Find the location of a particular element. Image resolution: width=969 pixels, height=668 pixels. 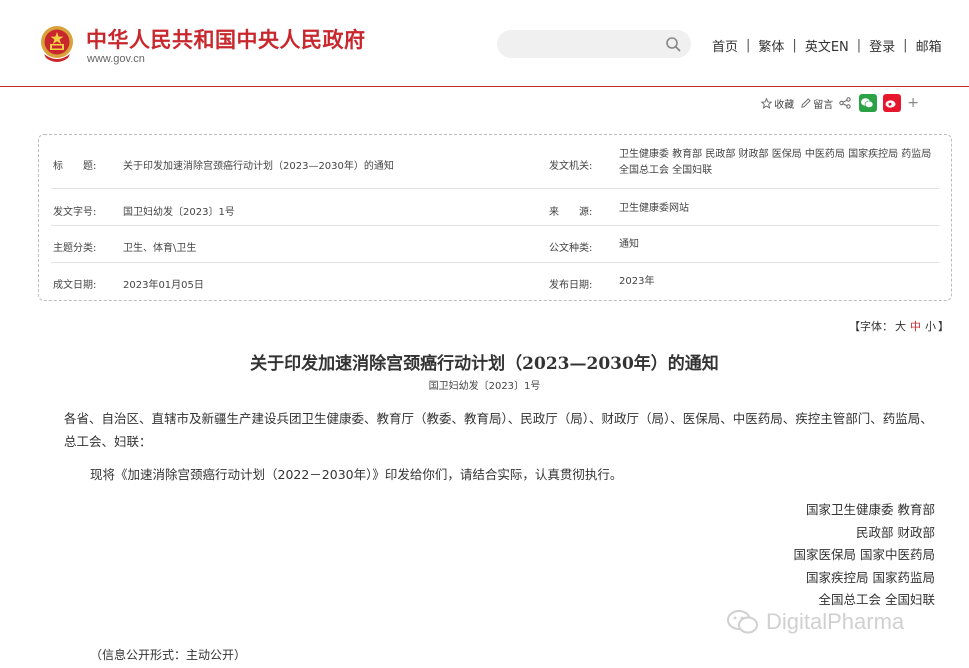

topic-value: 卫生、体育\卫生 is located at coordinates (160, 248).